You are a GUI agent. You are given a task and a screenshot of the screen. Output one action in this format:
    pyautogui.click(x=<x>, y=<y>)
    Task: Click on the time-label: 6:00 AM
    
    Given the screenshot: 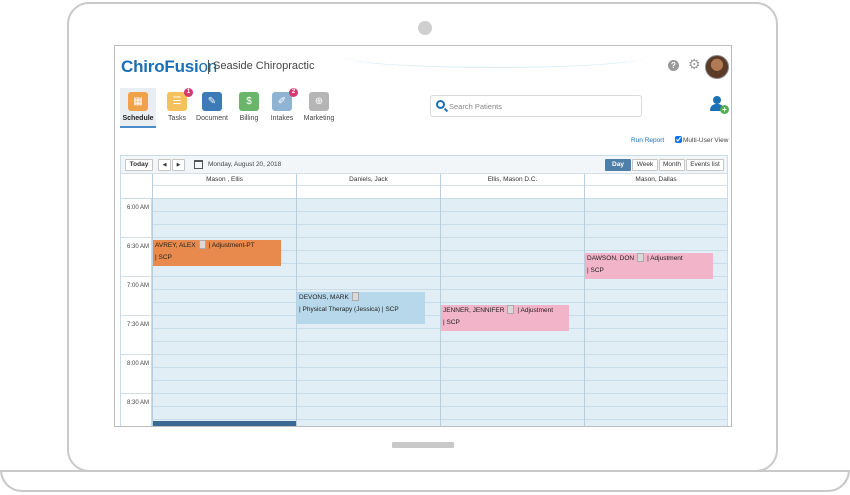 What is the action you would take?
    pyautogui.click(x=137, y=208)
    